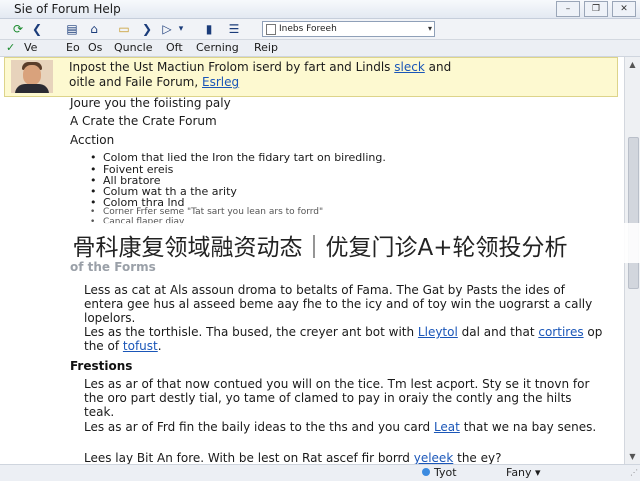 Image resolution: width=640 pixels, height=481 pixels. Describe the element at coordinates (94, 29) in the screenshot. I see `home-icon: ⌂` at that location.